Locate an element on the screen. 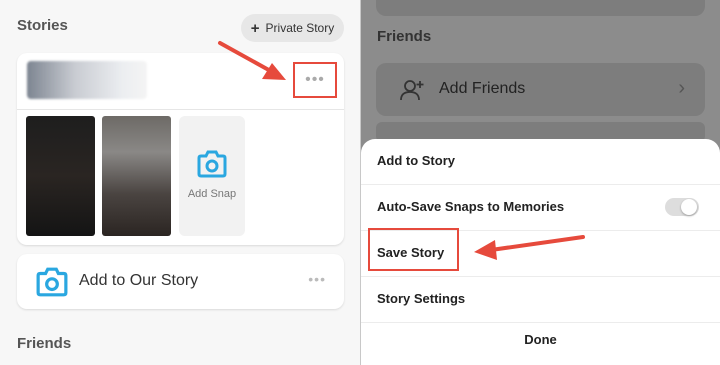 This screenshot has width=720, height=365. add-to-our-story-row: Add to Our Story ••• is located at coordinates (180, 281).